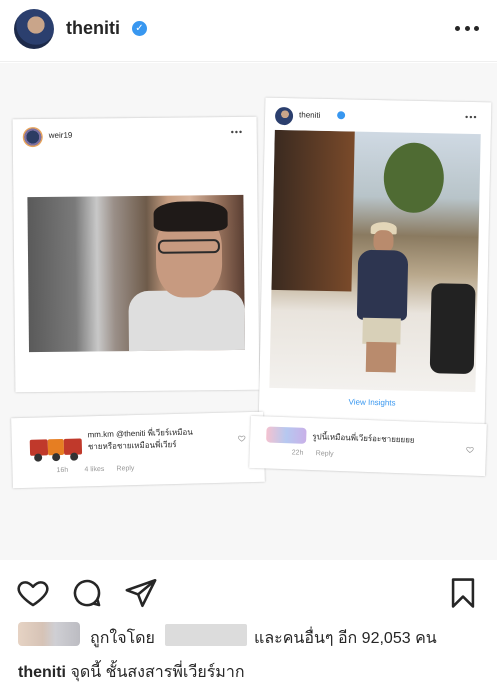  Describe the element at coordinates (368, 446) in the screenshot. I see `comment-screenshot-right: รูปนี้เหมือนพี่เวียร์อะชายยยยย 22h Reply` at that location.